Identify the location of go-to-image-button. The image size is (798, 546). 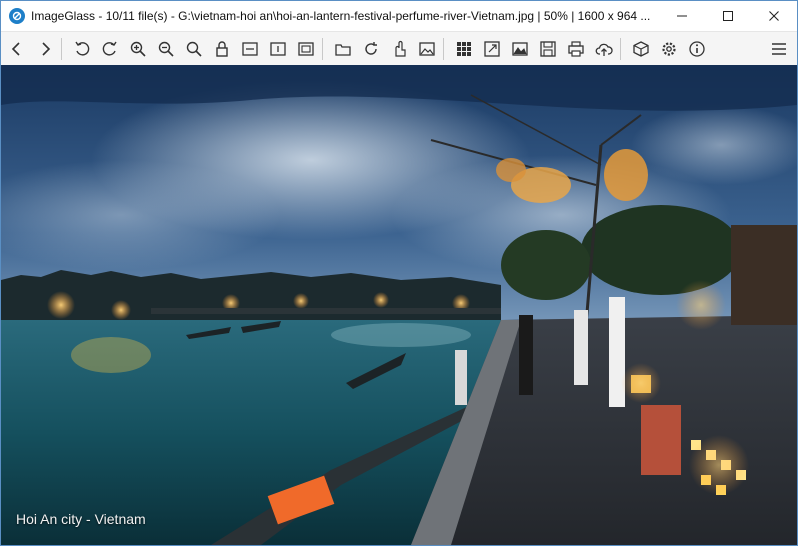
(399, 49).